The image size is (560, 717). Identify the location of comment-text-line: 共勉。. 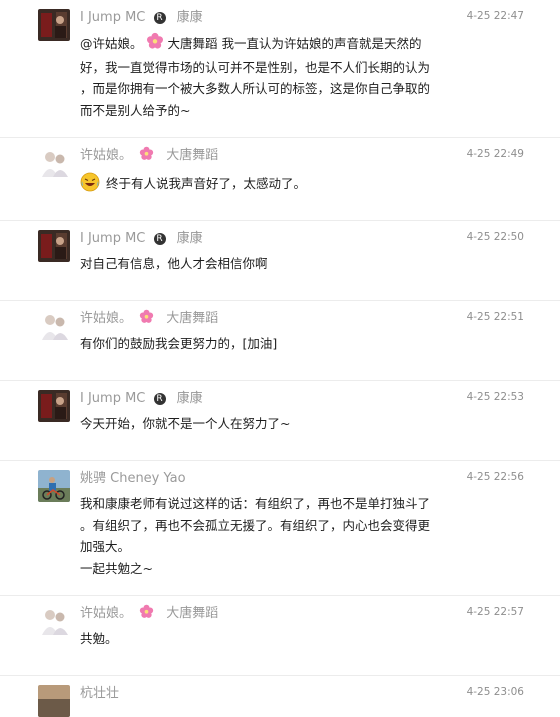
(99, 638).